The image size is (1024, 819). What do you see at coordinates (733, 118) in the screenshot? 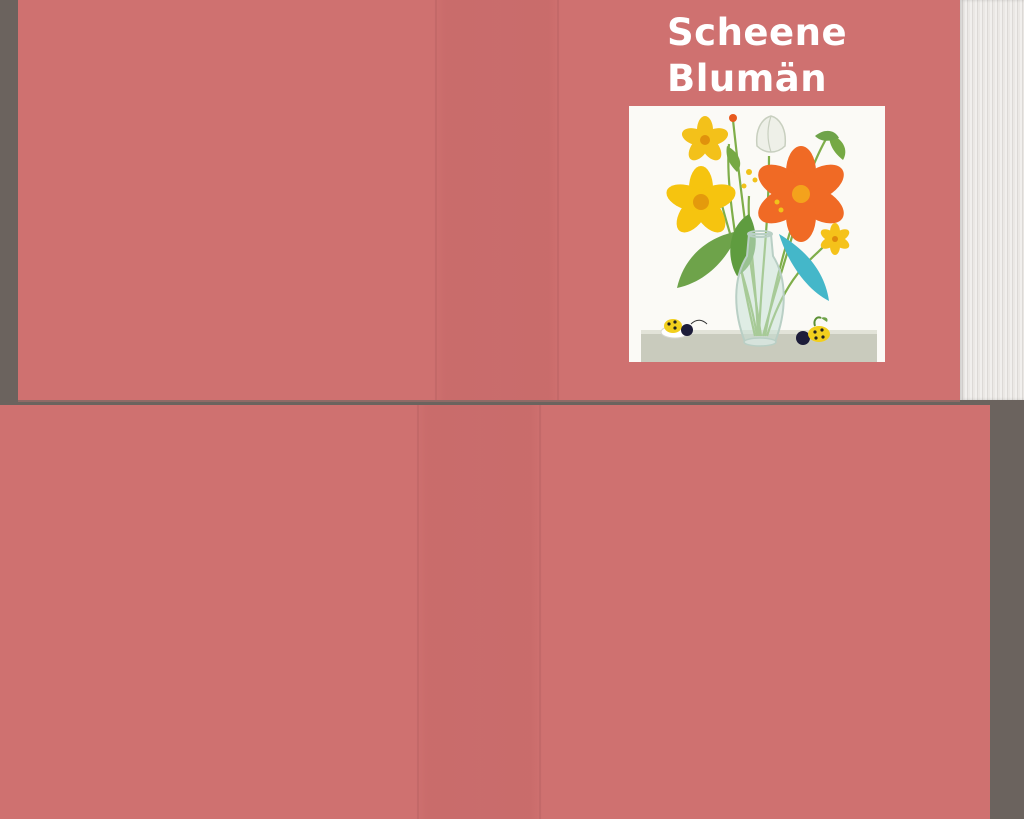
I see `bud-red` at bounding box center [733, 118].